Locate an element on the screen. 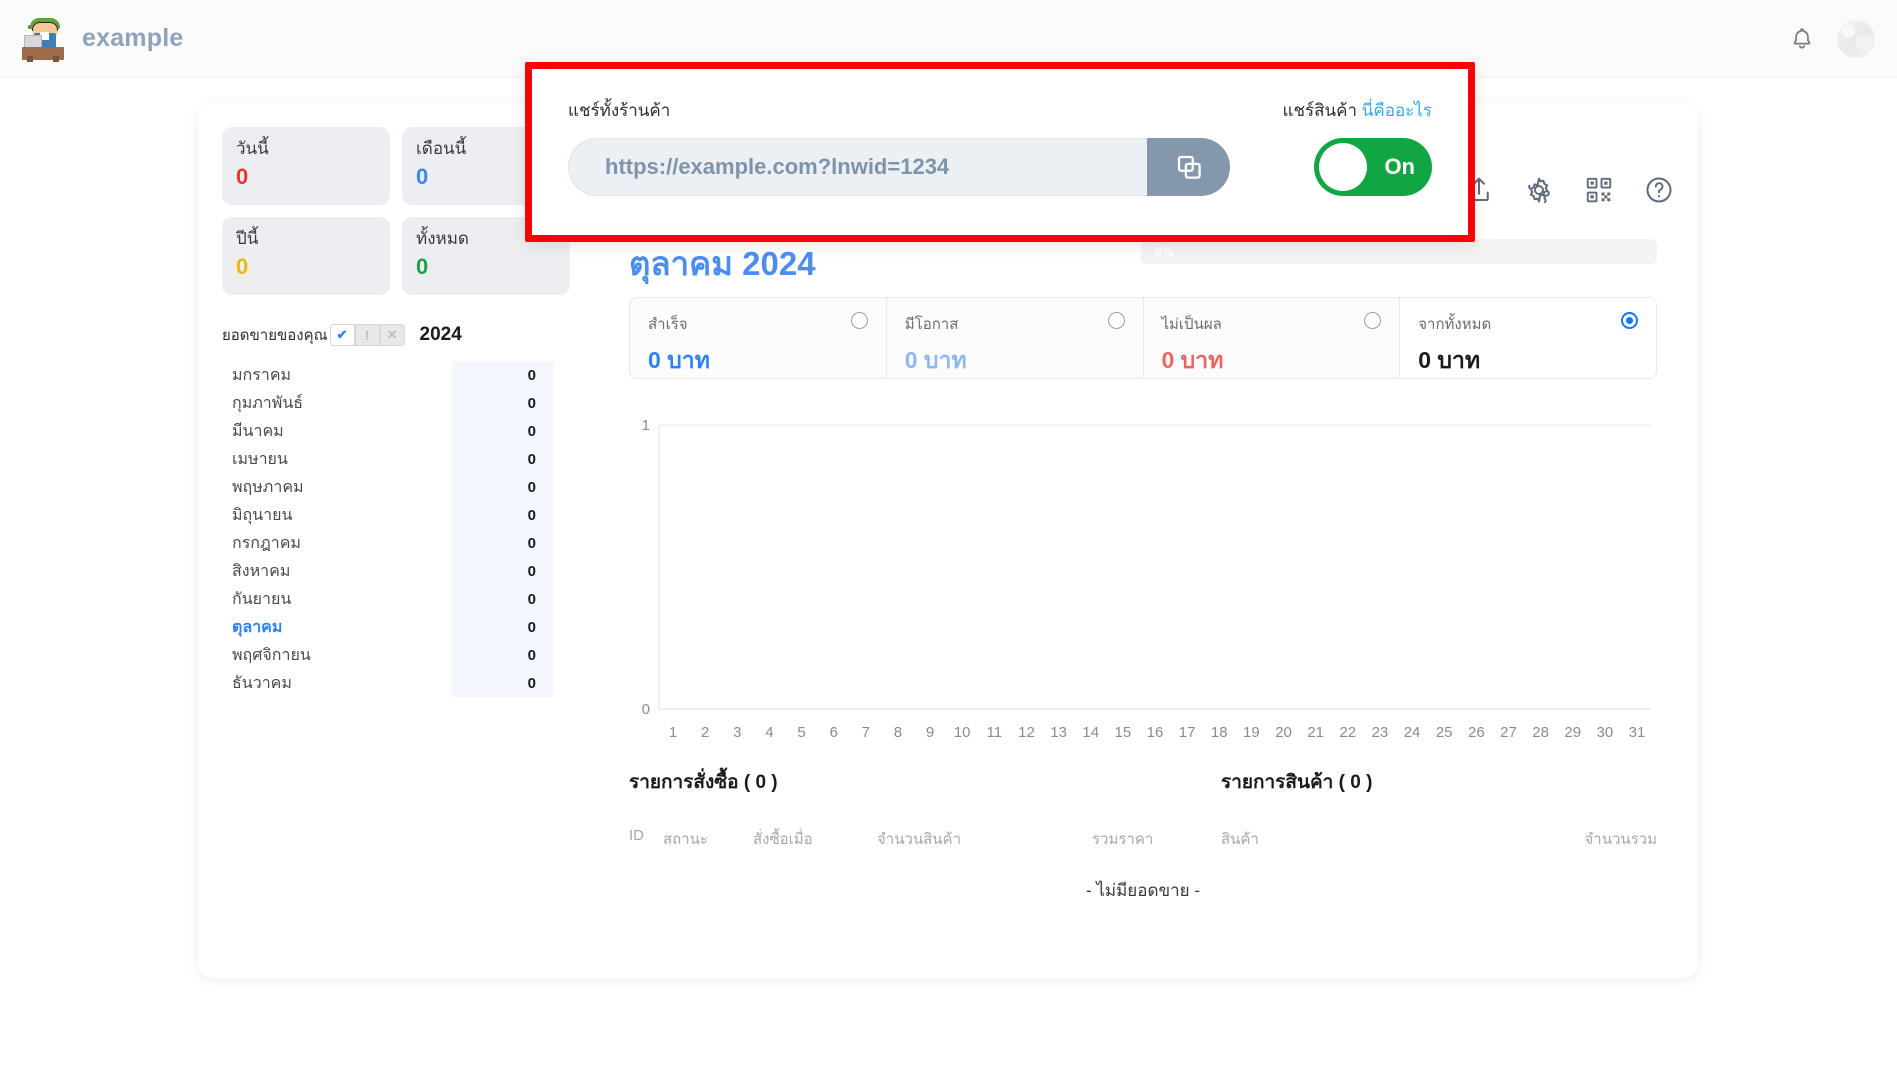 The image size is (1897, 1079). column-header-id: ID is located at coordinates (636, 835).